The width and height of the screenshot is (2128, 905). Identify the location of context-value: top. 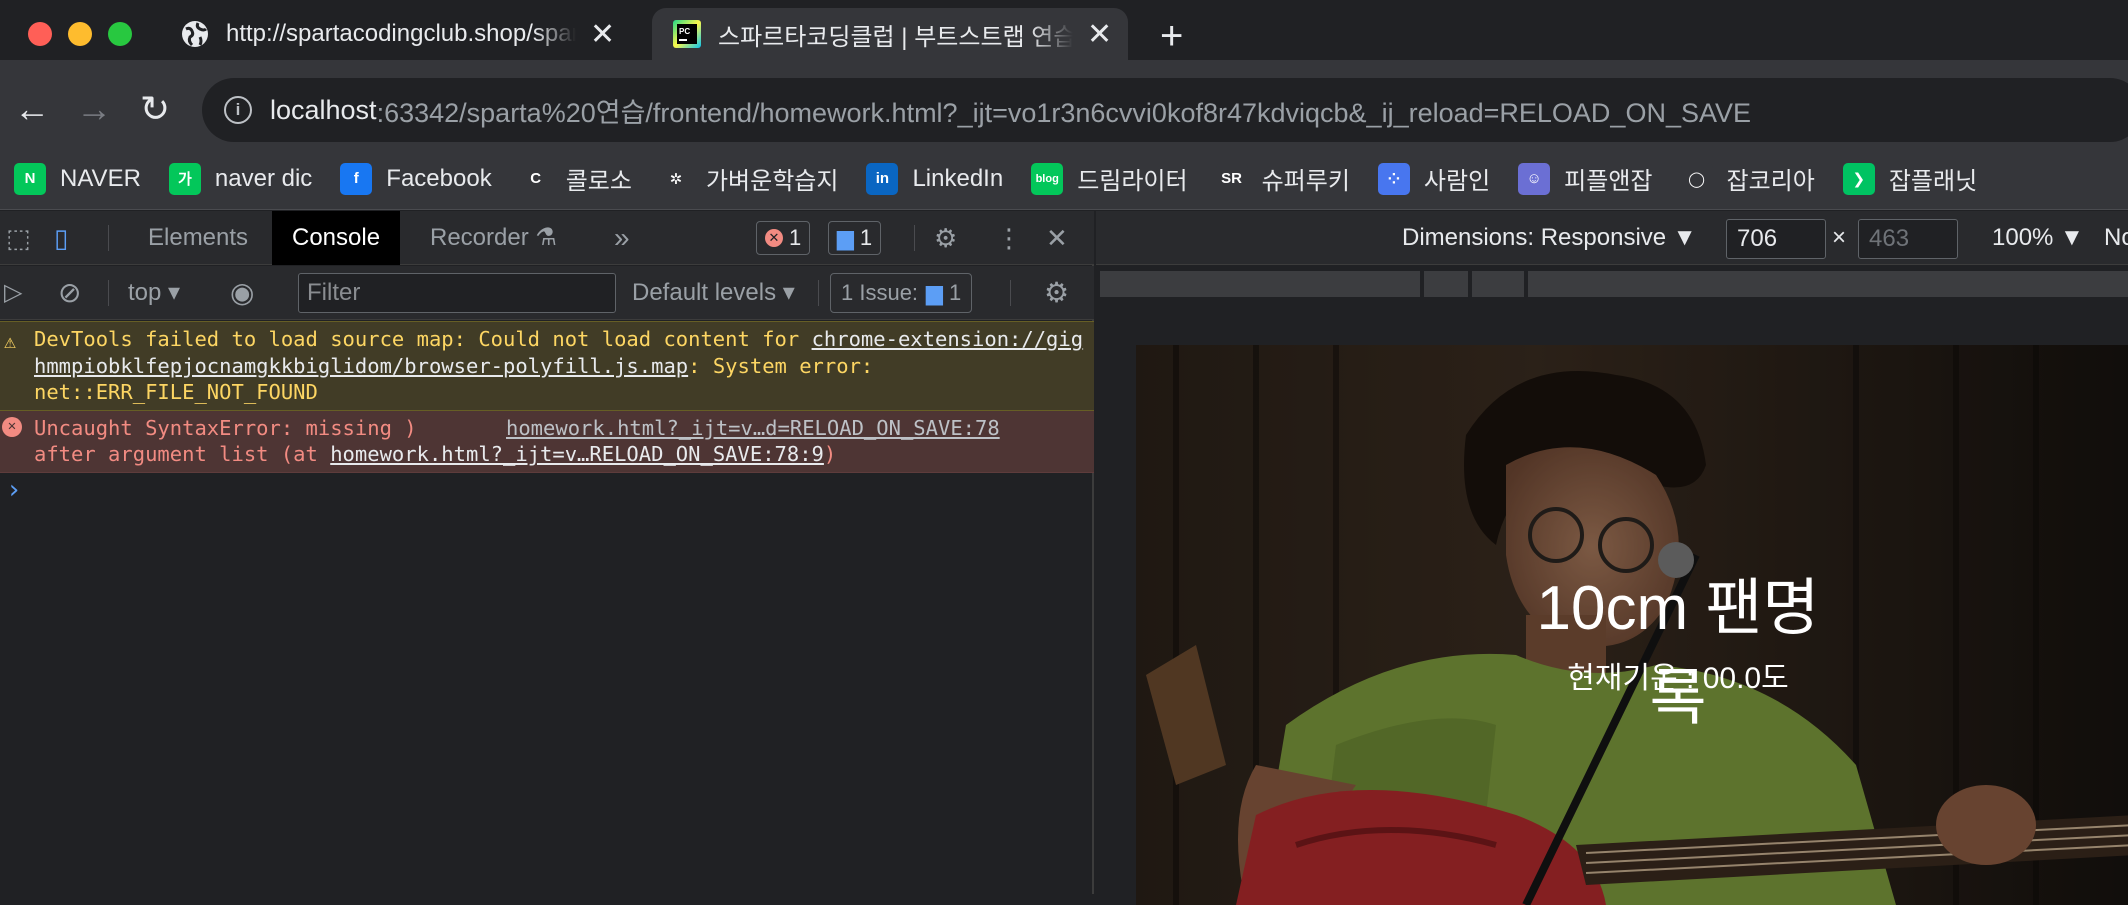
(145, 292).